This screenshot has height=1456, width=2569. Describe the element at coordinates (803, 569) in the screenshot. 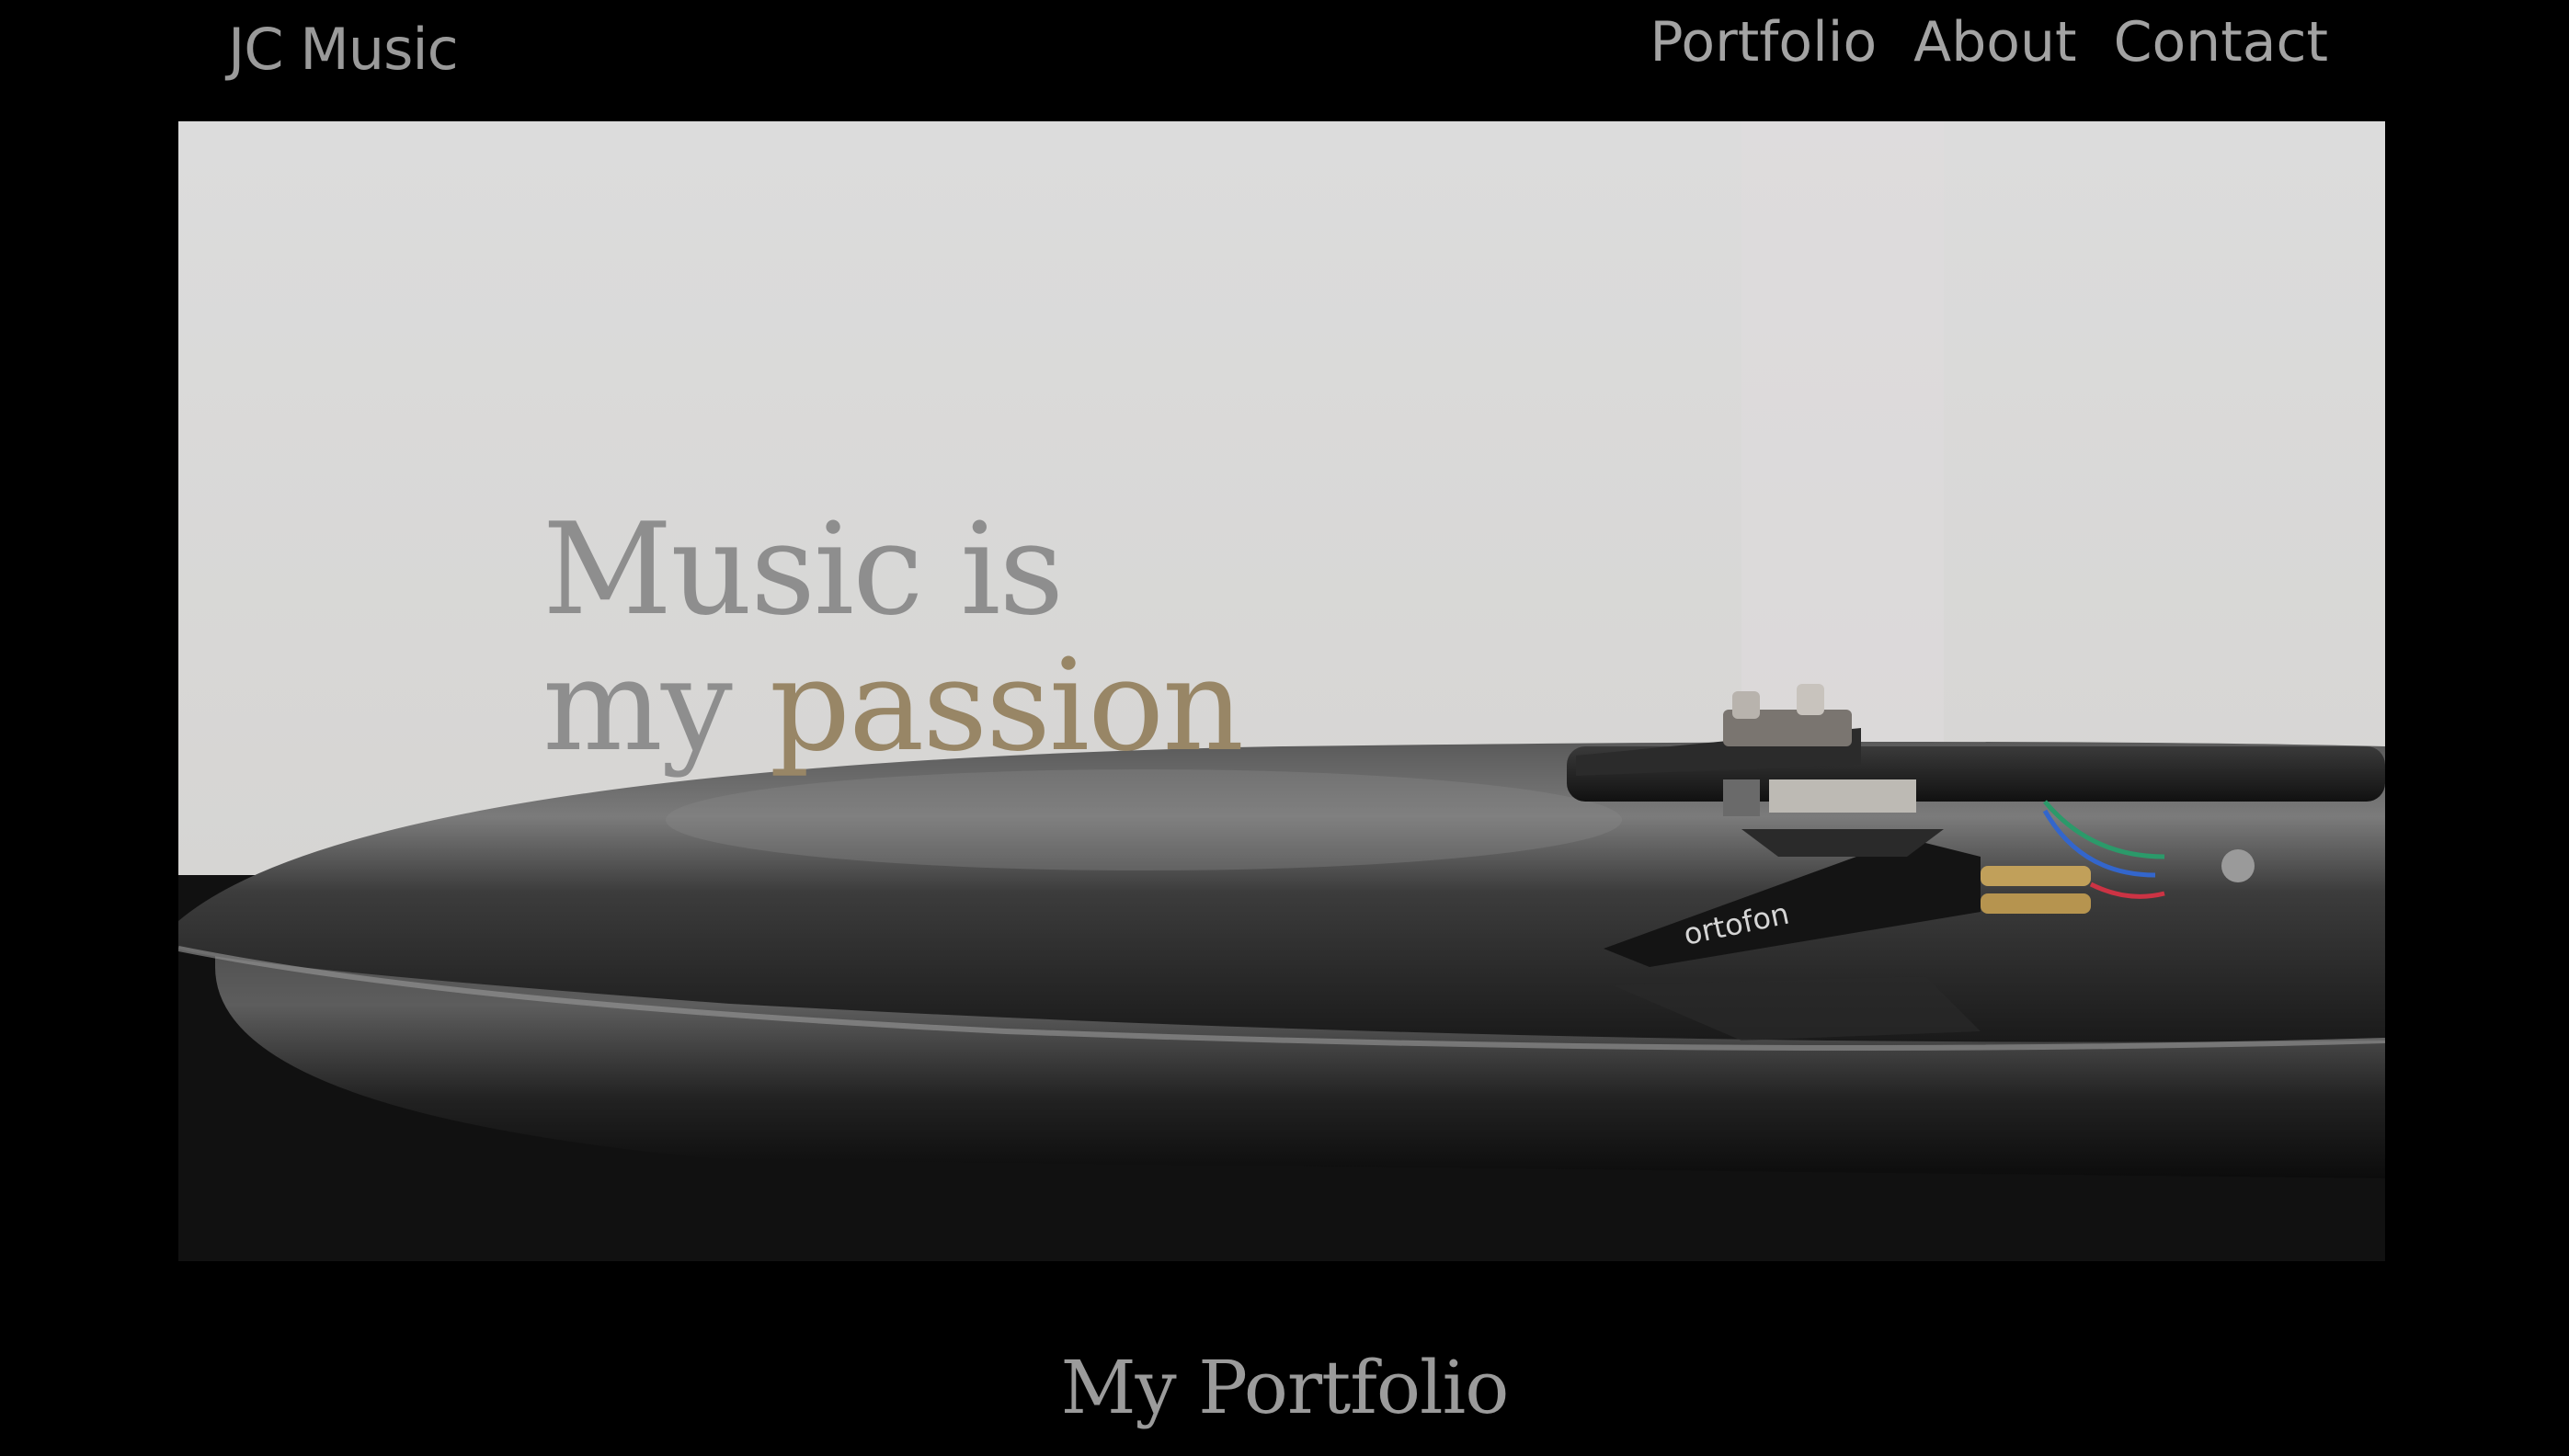

I see `headline-line-1: Music is` at that location.